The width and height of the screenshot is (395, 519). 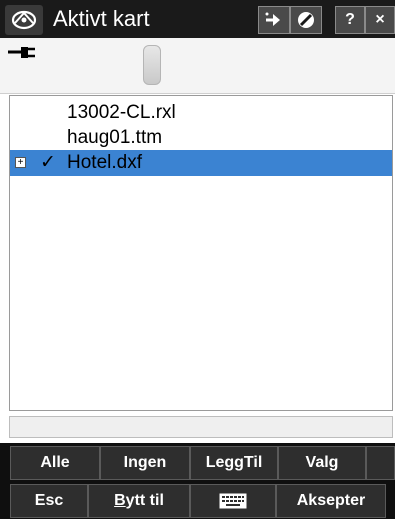 What do you see at coordinates (380, 463) in the screenshot?
I see `empty-softkey` at bounding box center [380, 463].